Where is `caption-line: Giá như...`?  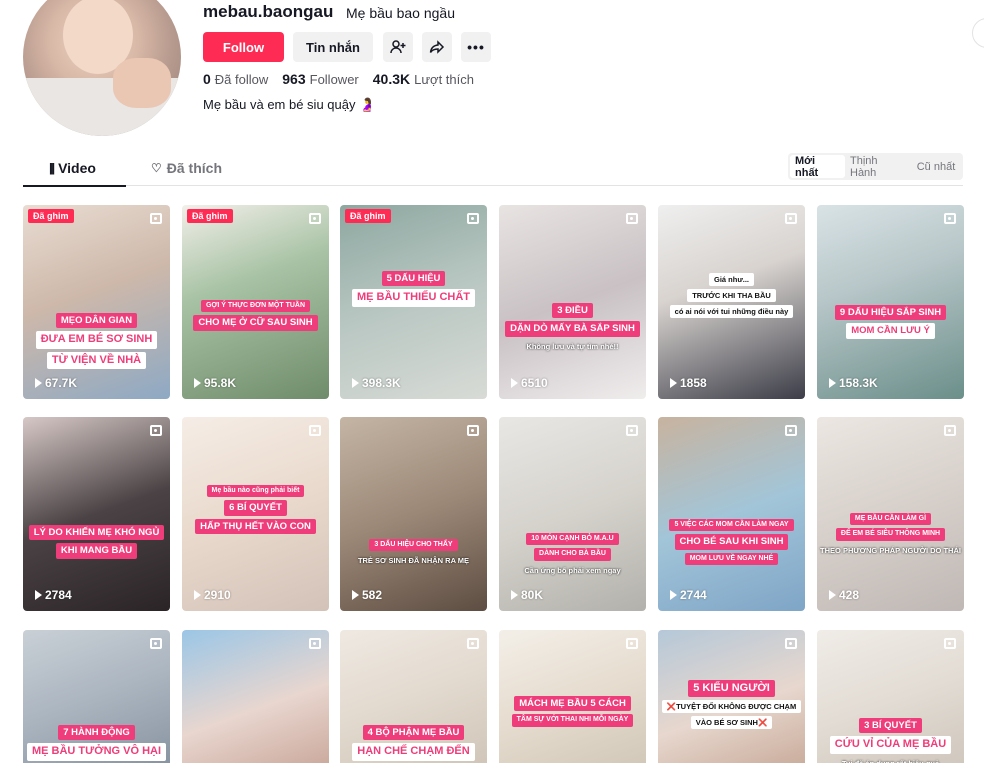 caption-line: Giá như... is located at coordinates (731, 279).